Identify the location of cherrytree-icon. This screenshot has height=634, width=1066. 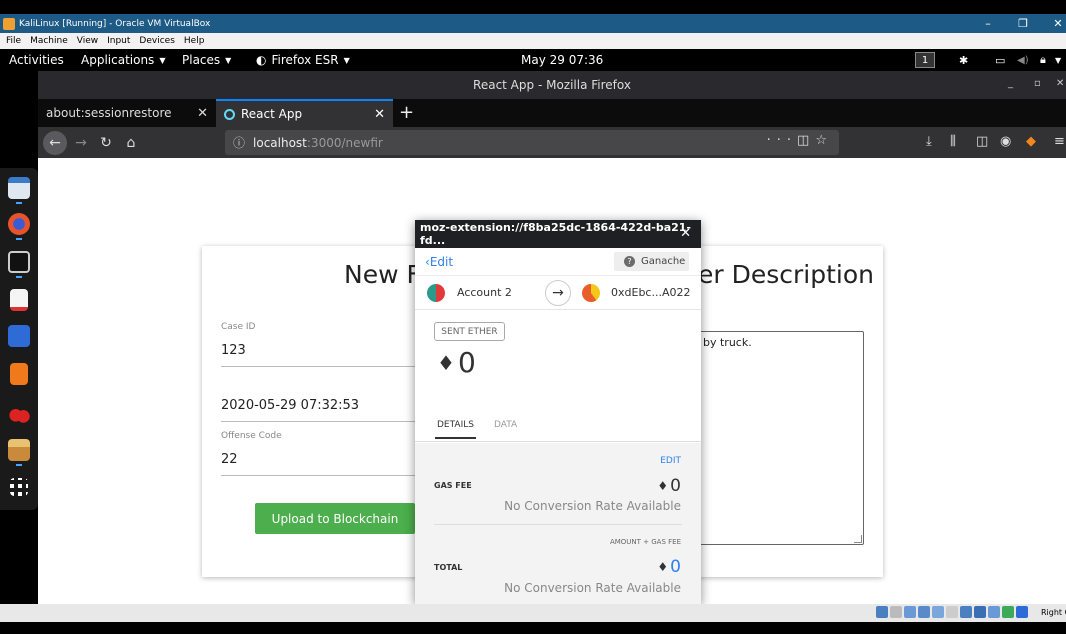
(19, 412).